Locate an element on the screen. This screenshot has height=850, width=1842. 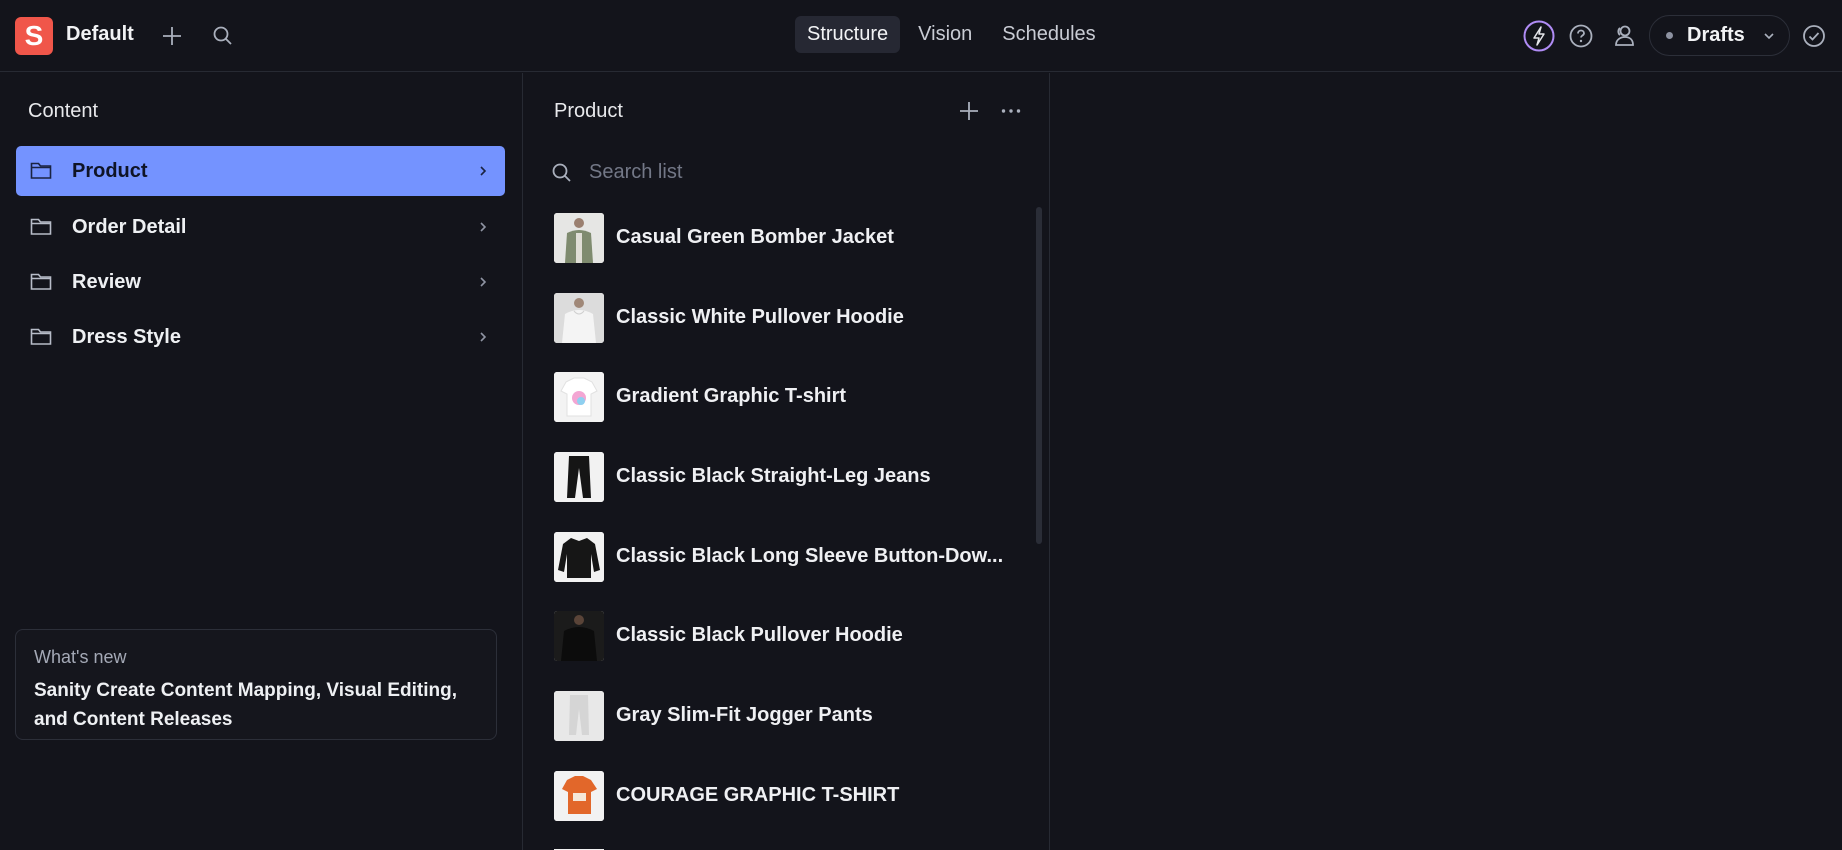
pane-title: Content is located at coordinates (63, 111).